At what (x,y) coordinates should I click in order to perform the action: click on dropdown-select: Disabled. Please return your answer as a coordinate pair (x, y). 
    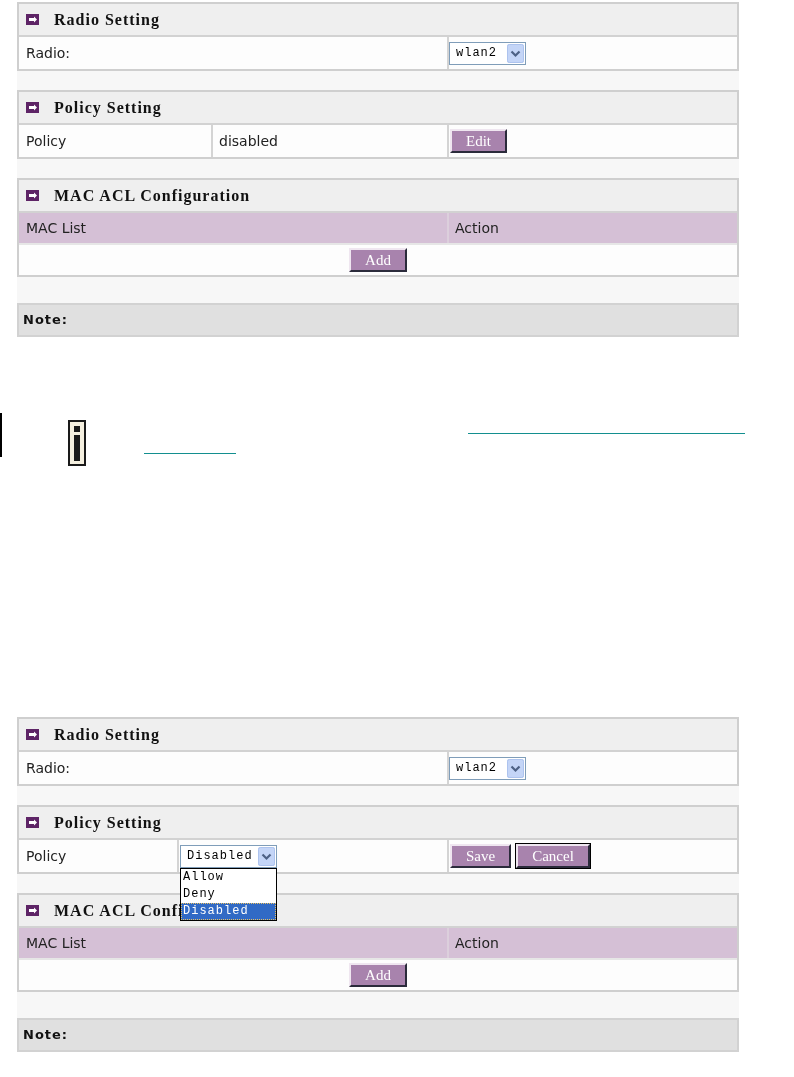
    Looking at the image, I should click on (228, 856).